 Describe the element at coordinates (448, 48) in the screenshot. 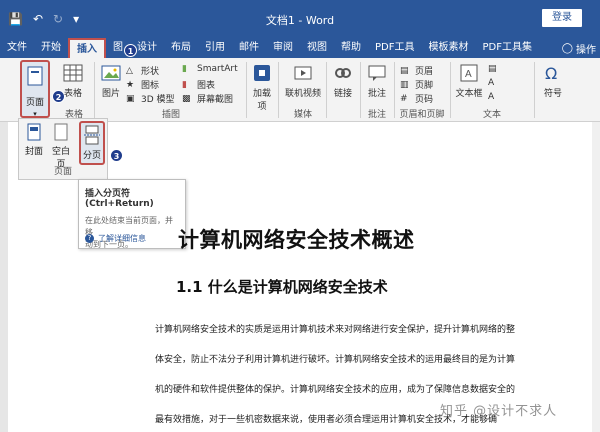

I see `tab-template: 模板素材` at that location.